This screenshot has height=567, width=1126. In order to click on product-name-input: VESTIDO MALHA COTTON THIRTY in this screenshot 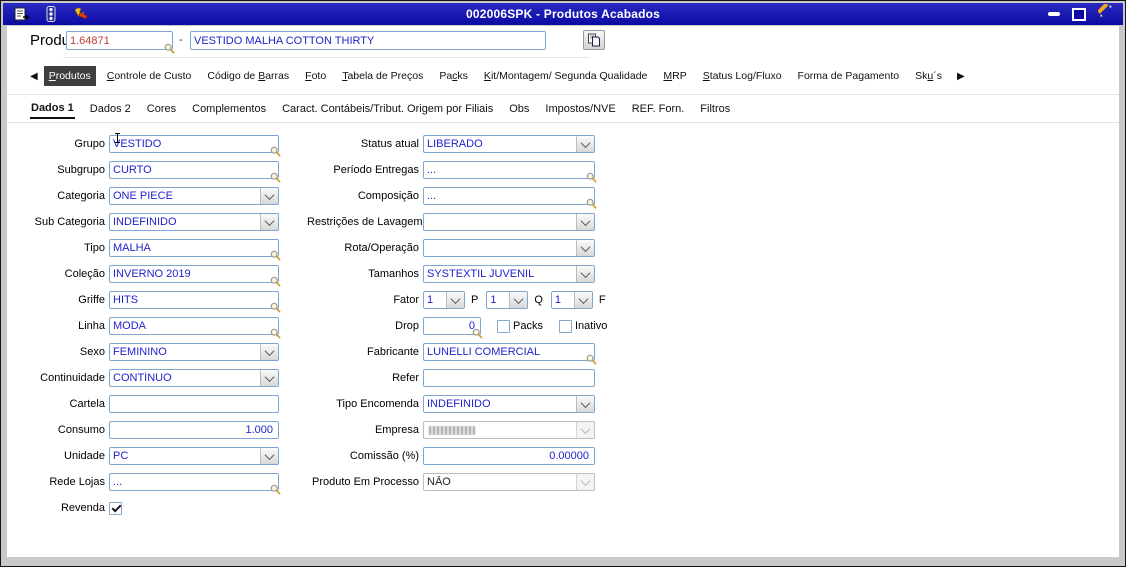, I will do `click(368, 40)`.